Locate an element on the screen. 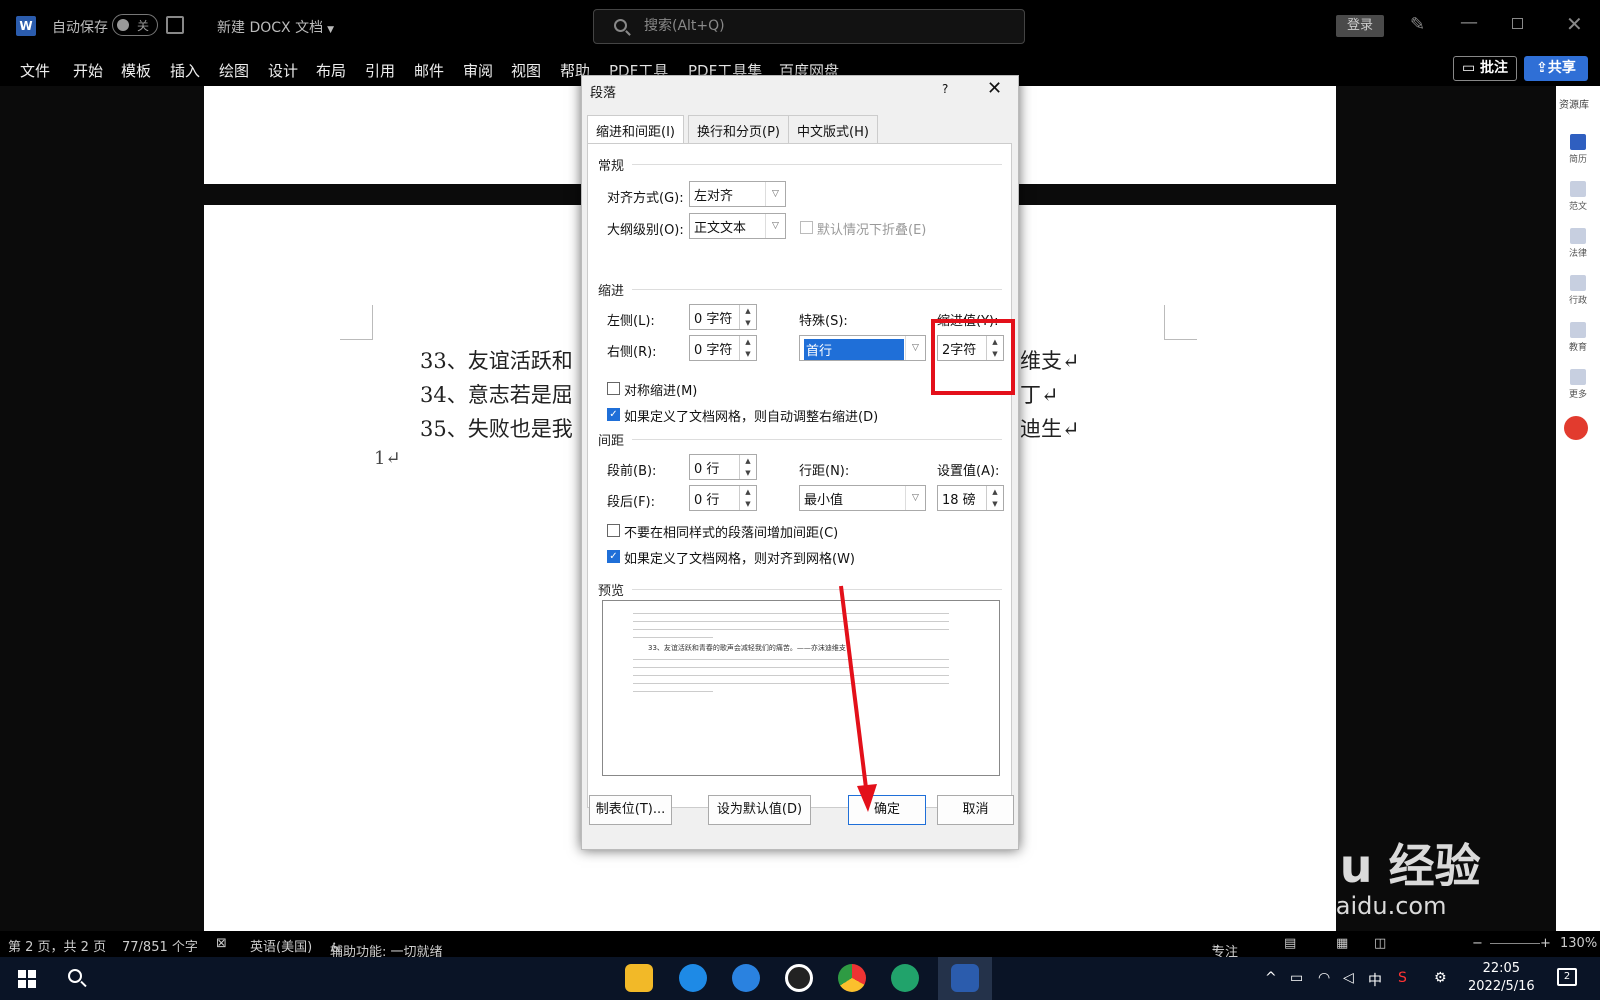 This screenshot has height=1000, width=1600. watermark-brand3: 经验 is located at coordinates (1434, 866).